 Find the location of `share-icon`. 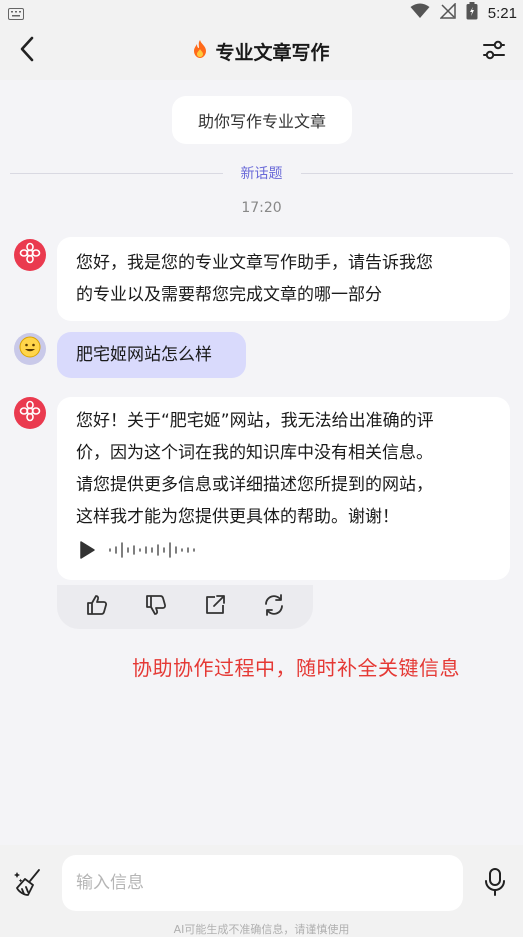

share-icon is located at coordinates (215, 607).